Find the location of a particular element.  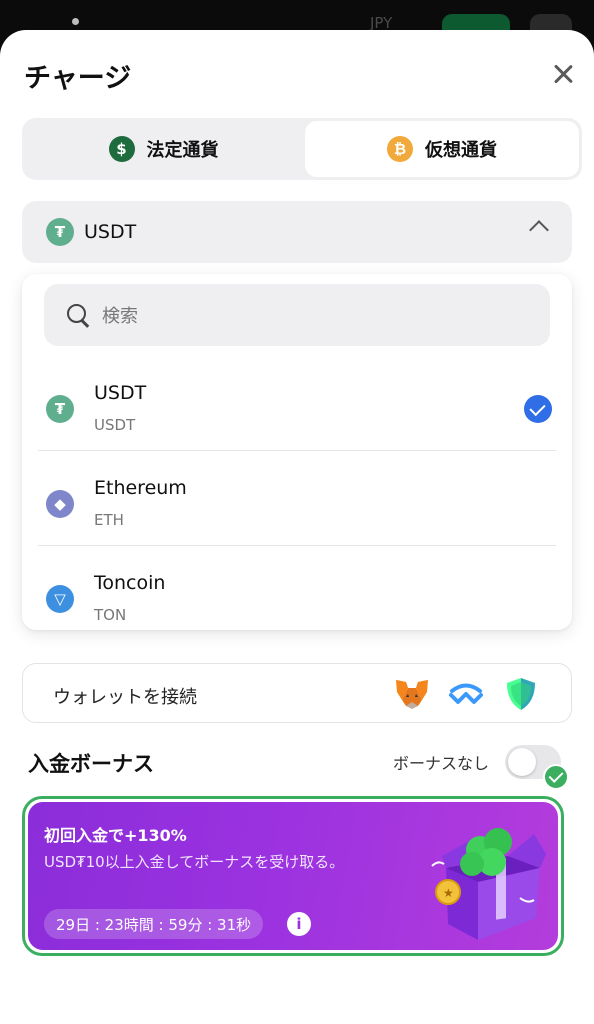

connect-wallet-label: ウォレットを接続 is located at coordinates (125, 697).